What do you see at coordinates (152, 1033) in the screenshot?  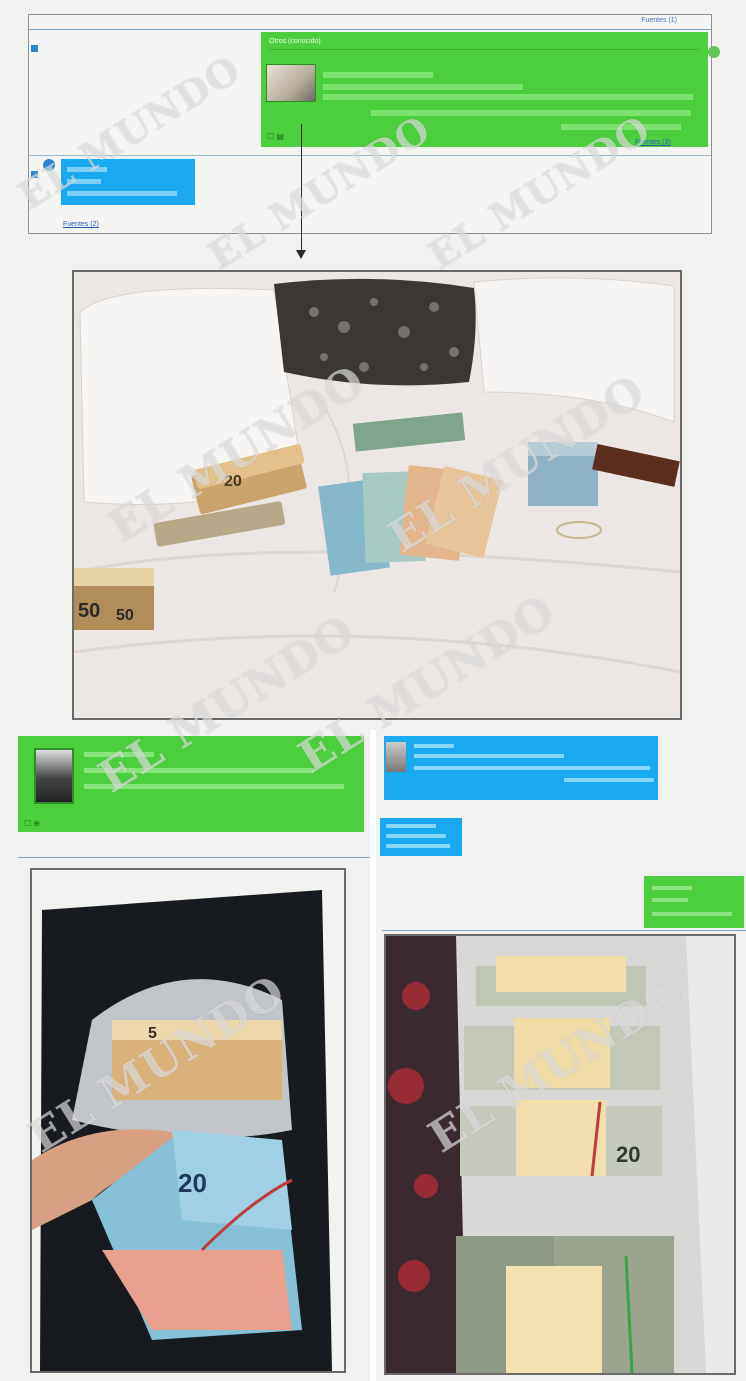 I see `banknote-label: 5` at bounding box center [152, 1033].